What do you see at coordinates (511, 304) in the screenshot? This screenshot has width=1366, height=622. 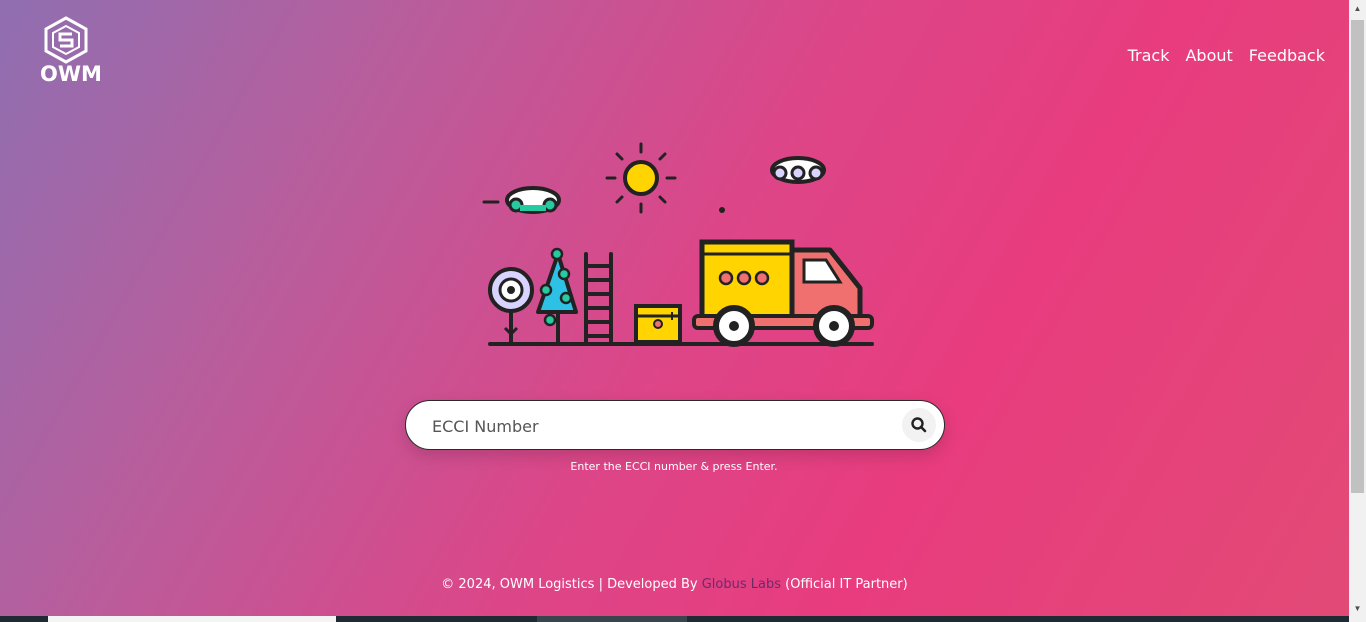 I see `target-icon` at bounding box center [511, 304].